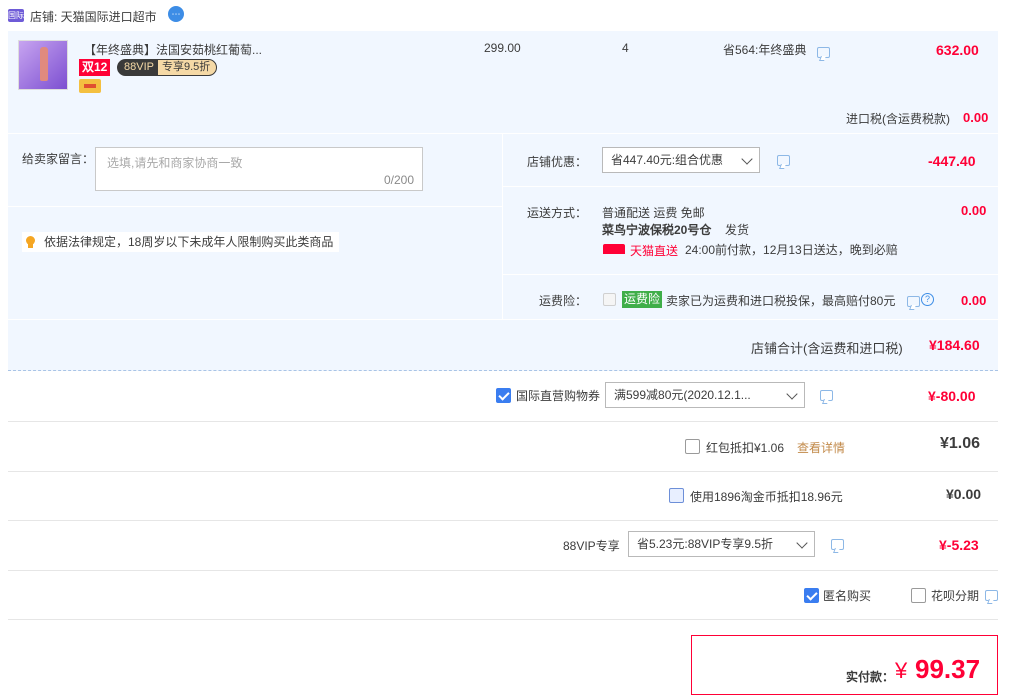 The height and width of the screenshot is (695, 1014). I want to click on double12-tag: 双12, so click(95, 67).